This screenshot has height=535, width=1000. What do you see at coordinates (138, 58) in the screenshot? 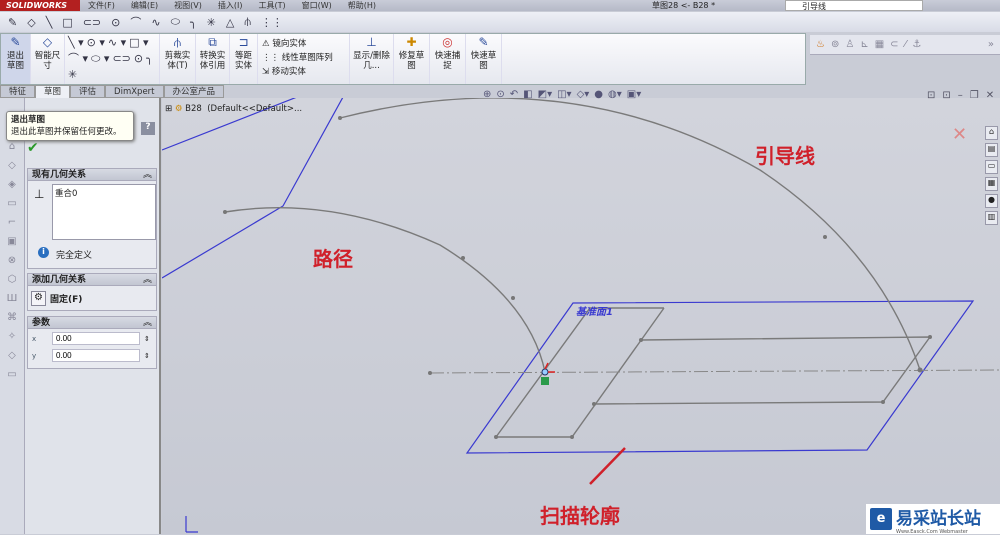
I see `polygon-icon: ⊙` at bounding box center [138, 58].